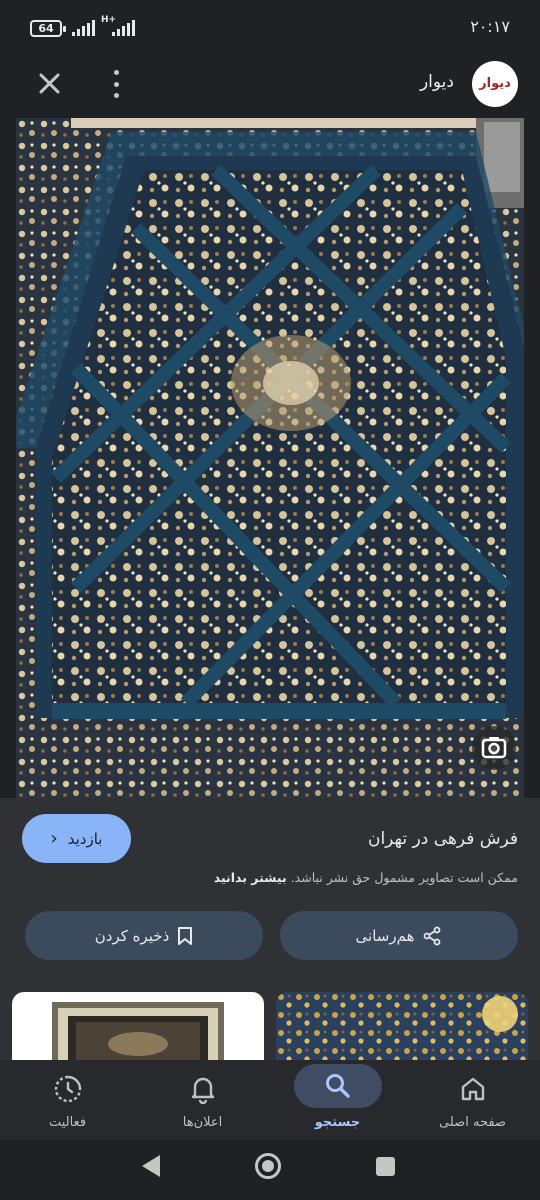  I want to click on result-title: فرش فرهی در تهران, so click(443, 839).